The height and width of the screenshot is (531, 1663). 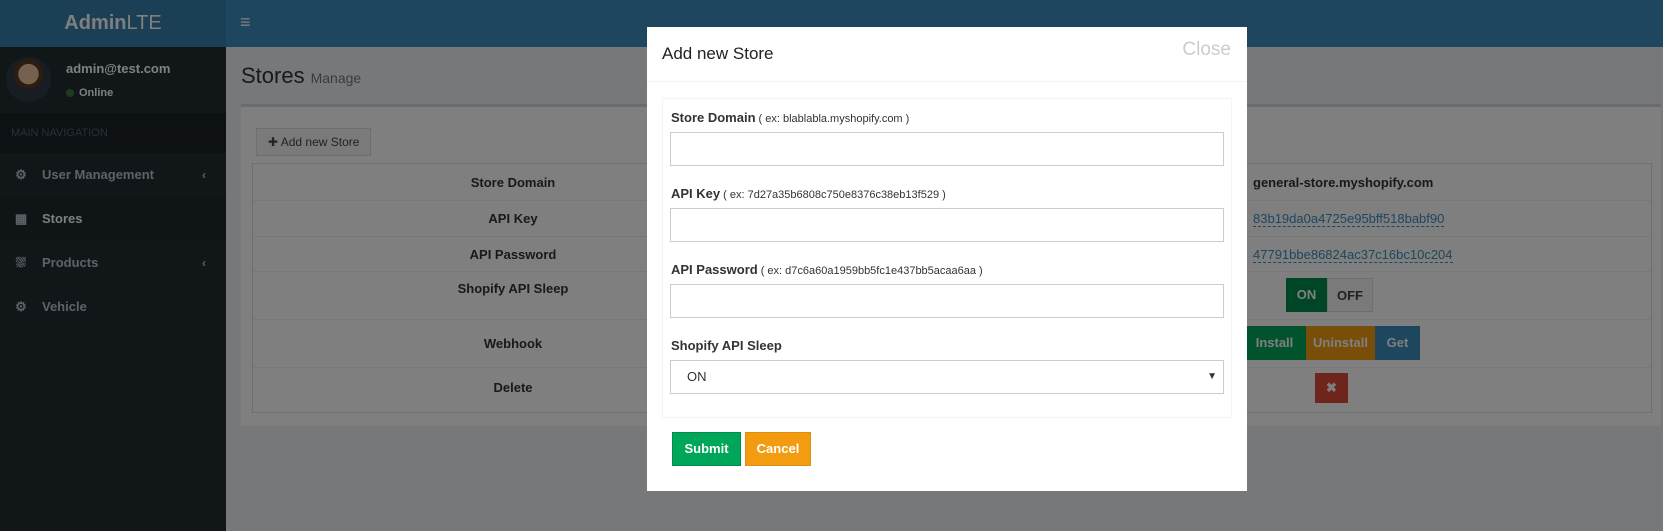 What do you see at coordinates (1212, 376) in the screenshot?
I see `caret-down-icon: ▼` at bounding box center [1212, 376].